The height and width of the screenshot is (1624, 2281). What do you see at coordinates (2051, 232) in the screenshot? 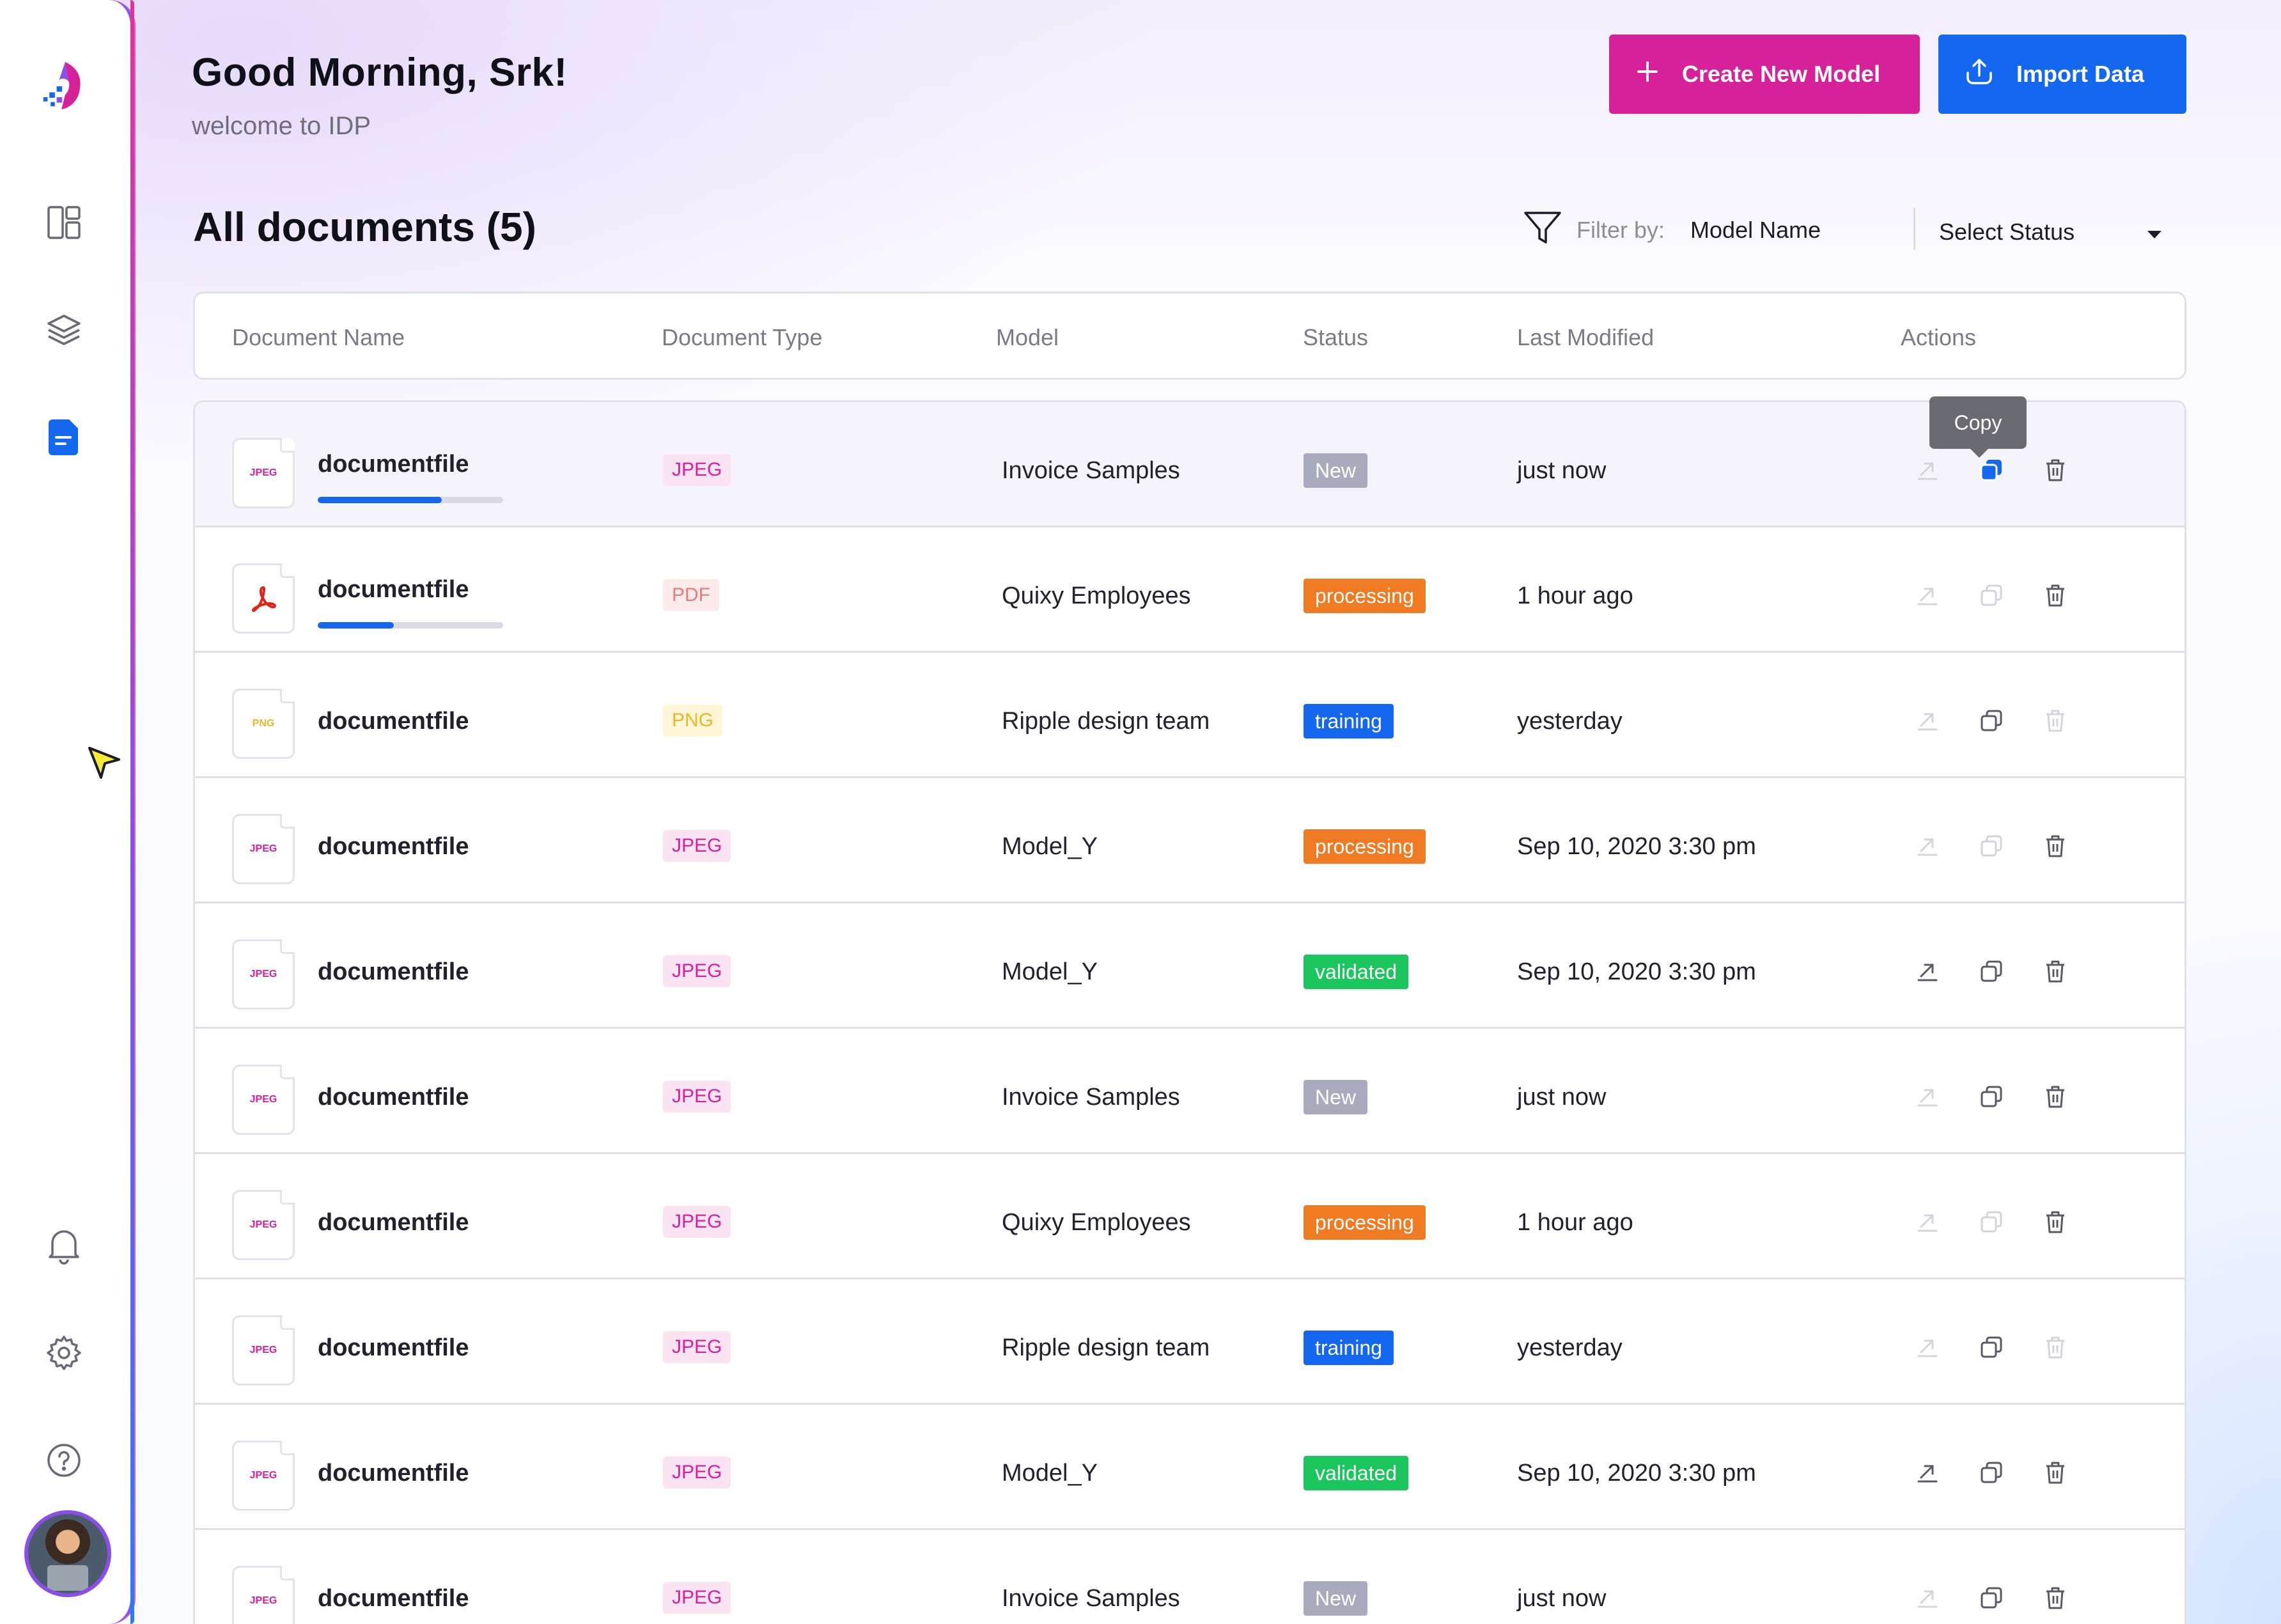
I see `status-select: Select Status` at bounding box center [2051, 232].